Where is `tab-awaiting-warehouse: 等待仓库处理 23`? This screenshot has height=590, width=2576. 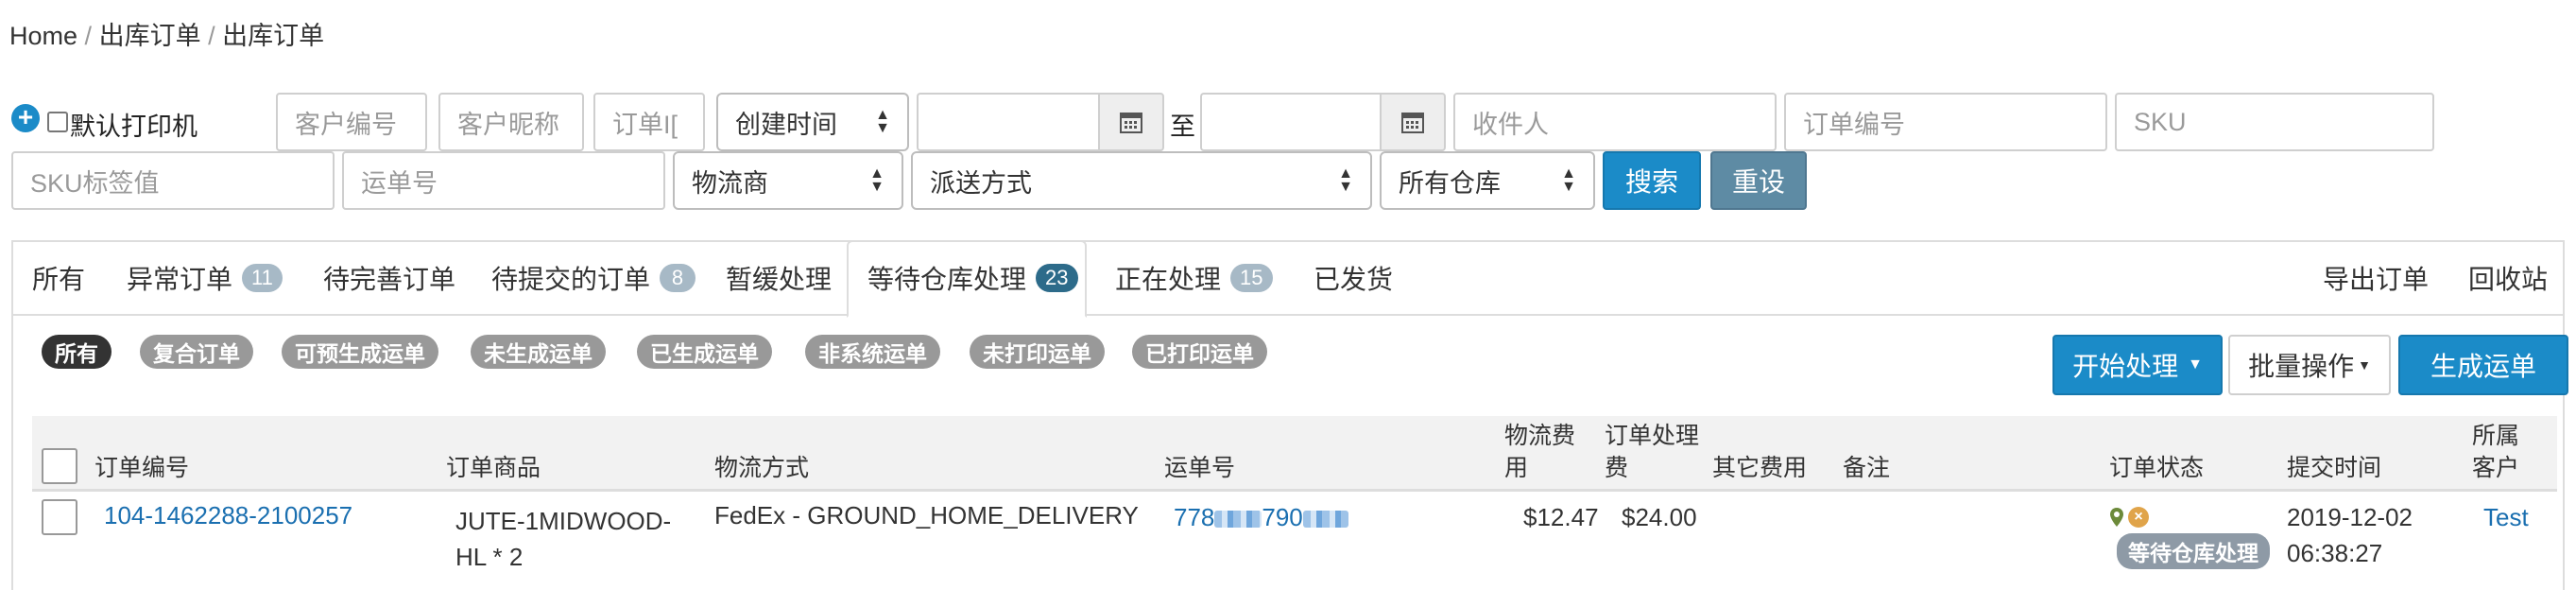
tab-awaiting-warehouse: 等待仓库处理 23 is located at coordinates (972, 278).